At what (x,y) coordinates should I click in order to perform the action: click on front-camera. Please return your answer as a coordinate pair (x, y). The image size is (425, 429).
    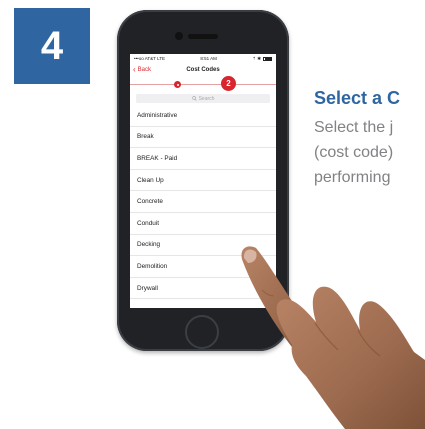
    Looking at the image, I should click on (179, 36).